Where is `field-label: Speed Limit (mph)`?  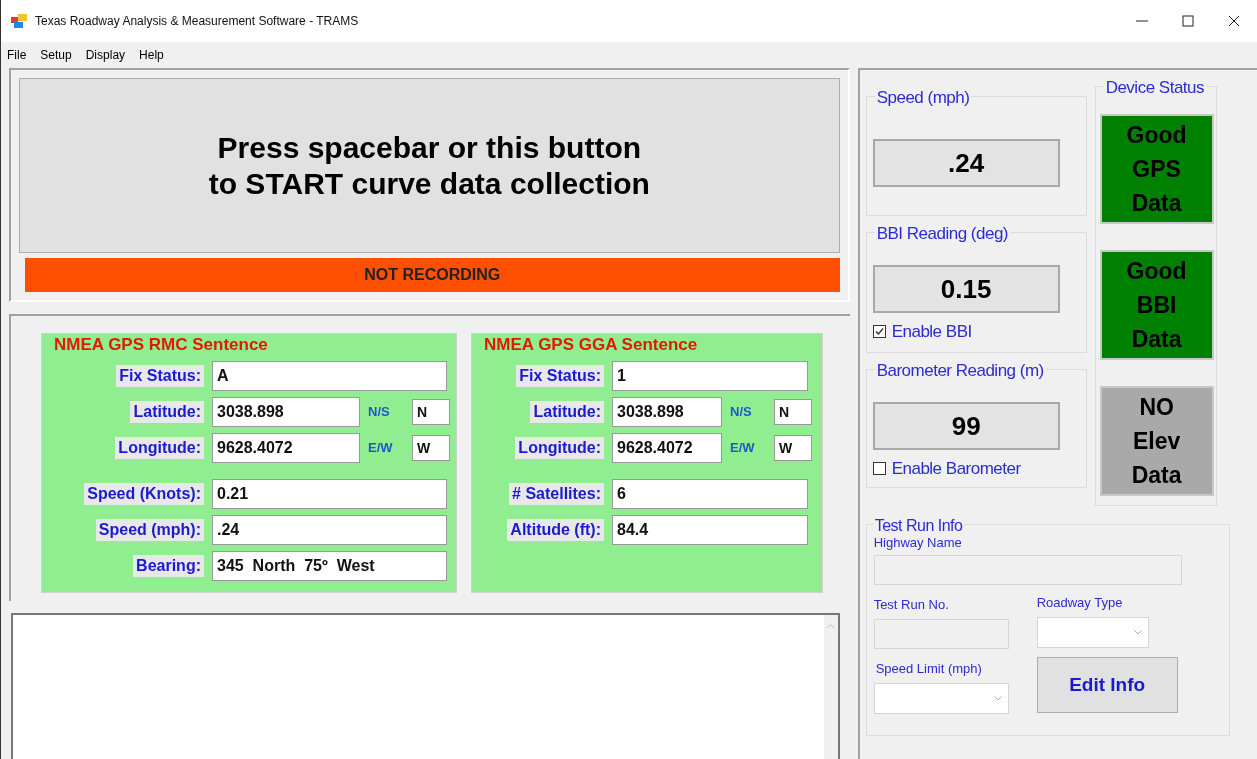 field-label: Speed Limit (mph) is located at coordinates (929, 669).